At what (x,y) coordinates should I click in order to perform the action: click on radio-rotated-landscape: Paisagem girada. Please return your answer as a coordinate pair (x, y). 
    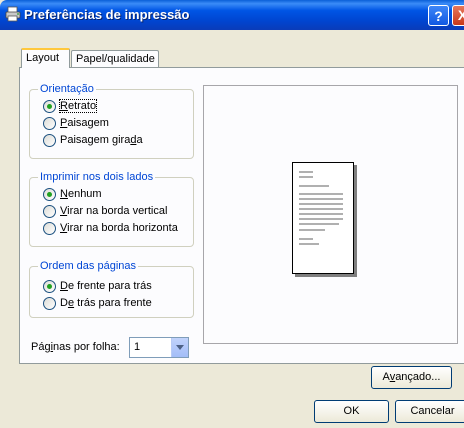
    Looking at the image, I should click on (93, 140).